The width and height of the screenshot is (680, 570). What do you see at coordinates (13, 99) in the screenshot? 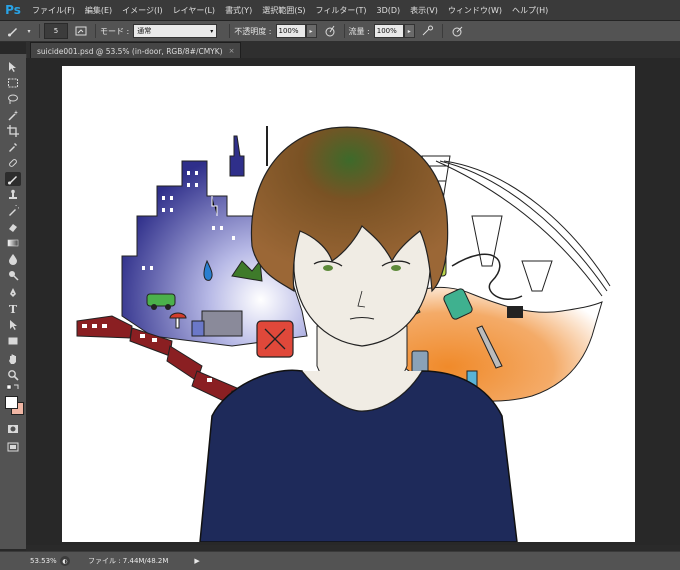
I see `lasso-tool-icon` at bounding box center [13, 99].